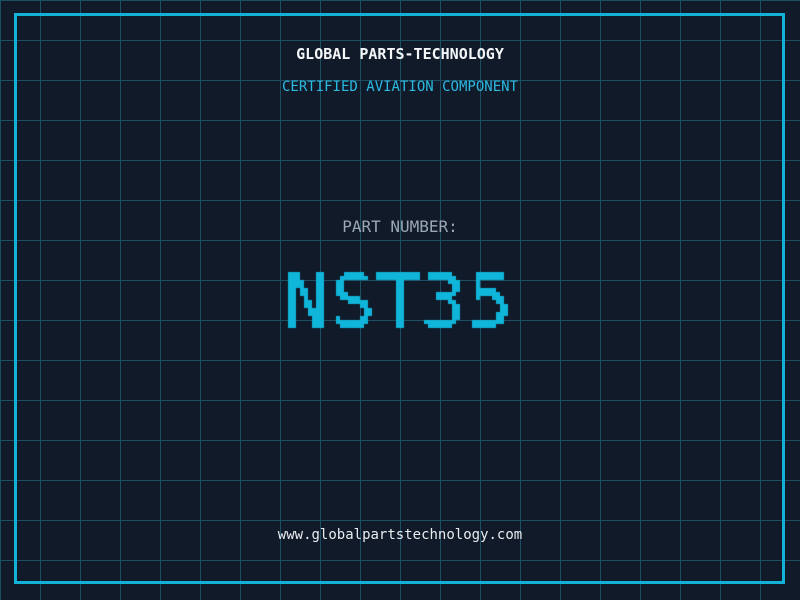  What do you see at coordinates (400, 54) in the screenshot?
I see `company-title: GLOBAL PARTS-TECHNOLOGY` at bounding box center [400, 54].